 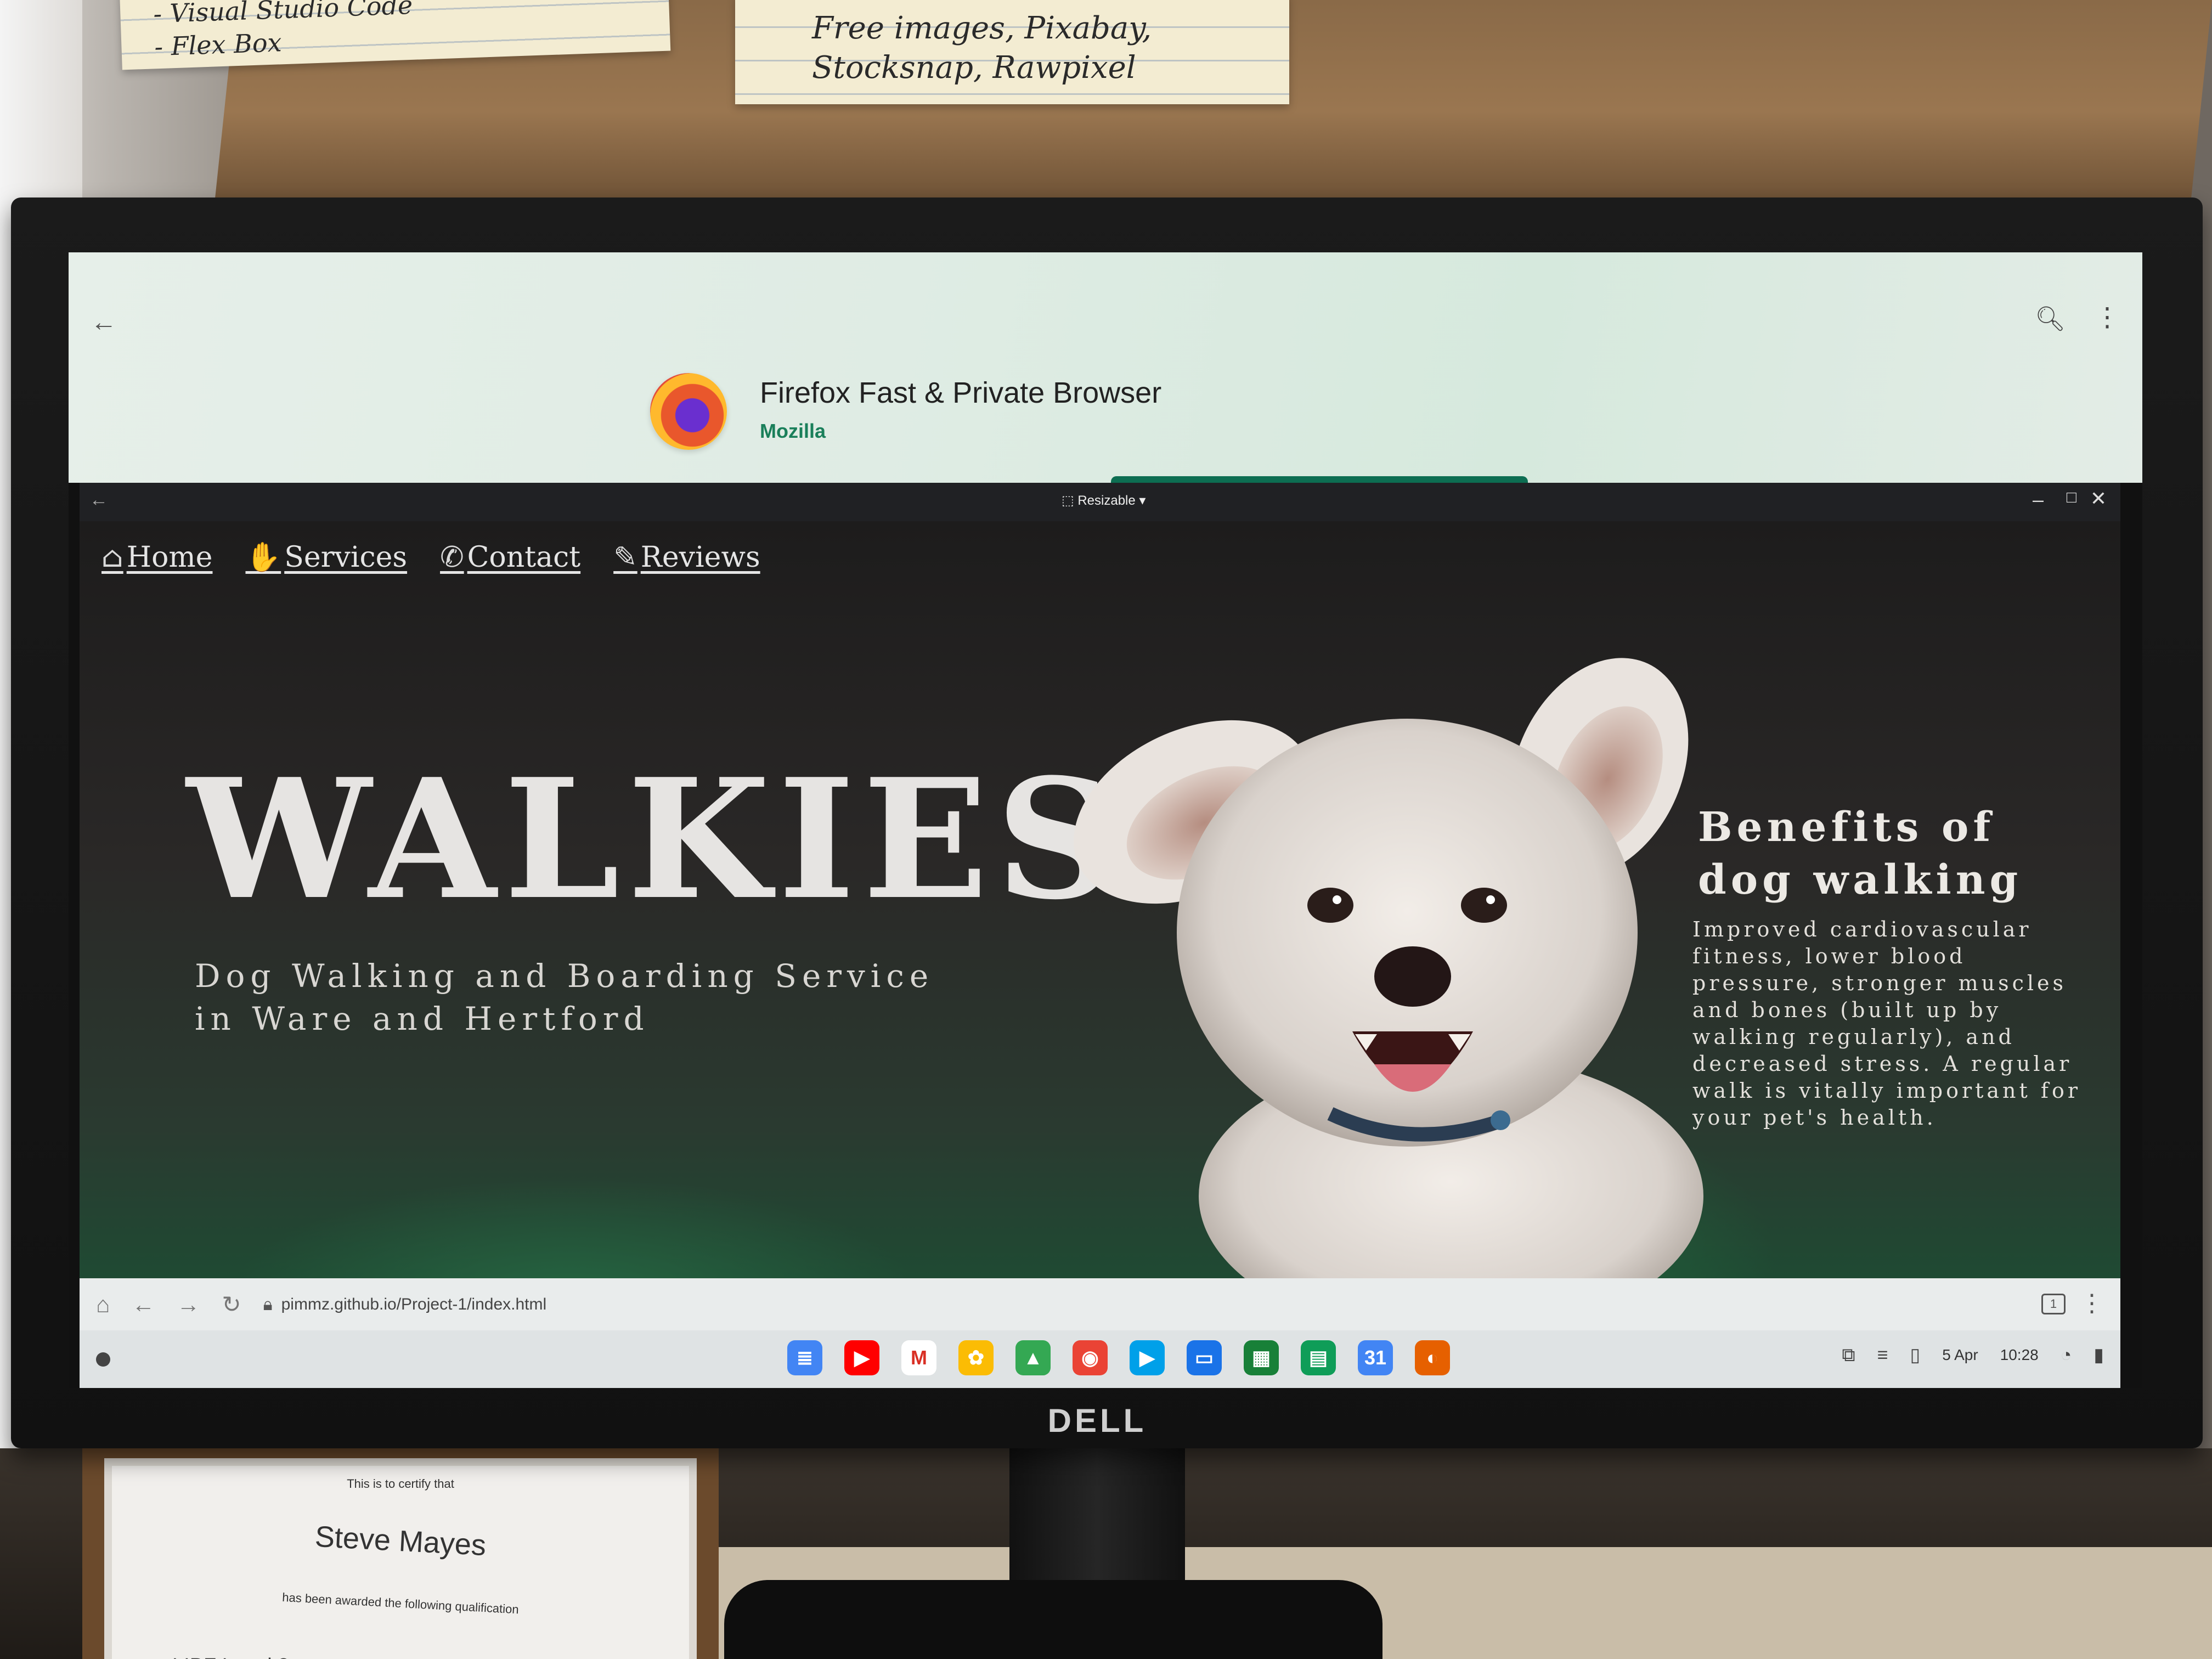 I want to click on reload-button-icon: ↻, so click(x=232, y=1304).